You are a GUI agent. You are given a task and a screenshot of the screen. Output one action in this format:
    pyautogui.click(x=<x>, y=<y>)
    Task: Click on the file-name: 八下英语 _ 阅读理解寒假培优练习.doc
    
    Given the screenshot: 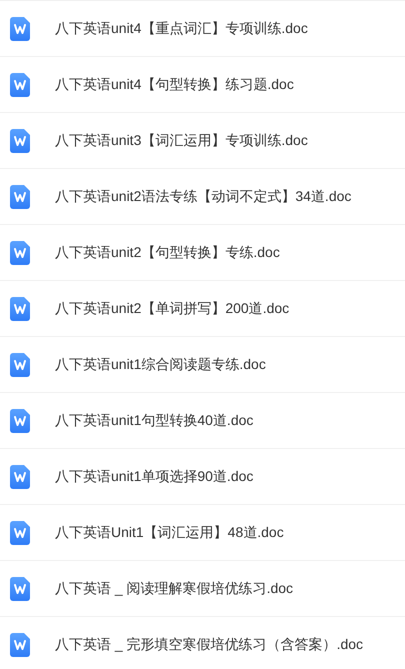 What is the action you would take?
    pyautogui.click(x=174, y=588)
    